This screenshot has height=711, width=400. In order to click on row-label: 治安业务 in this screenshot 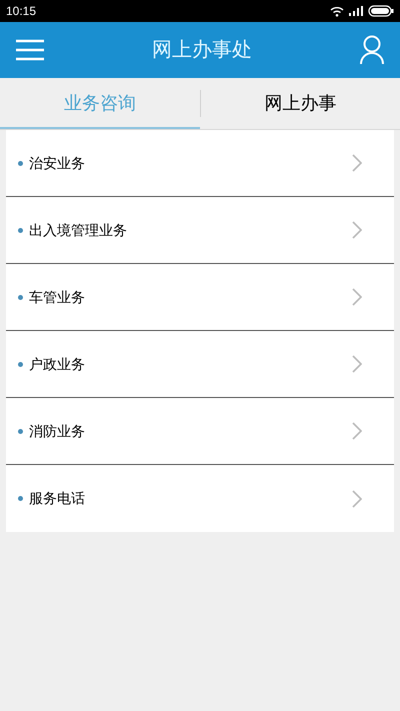, I will do `click(57, 163)`.